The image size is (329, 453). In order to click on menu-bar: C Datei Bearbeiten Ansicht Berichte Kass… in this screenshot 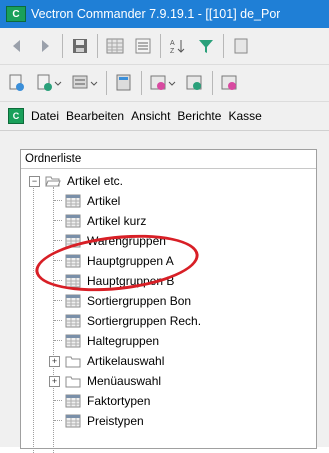, I will do `click(164, 116)`.